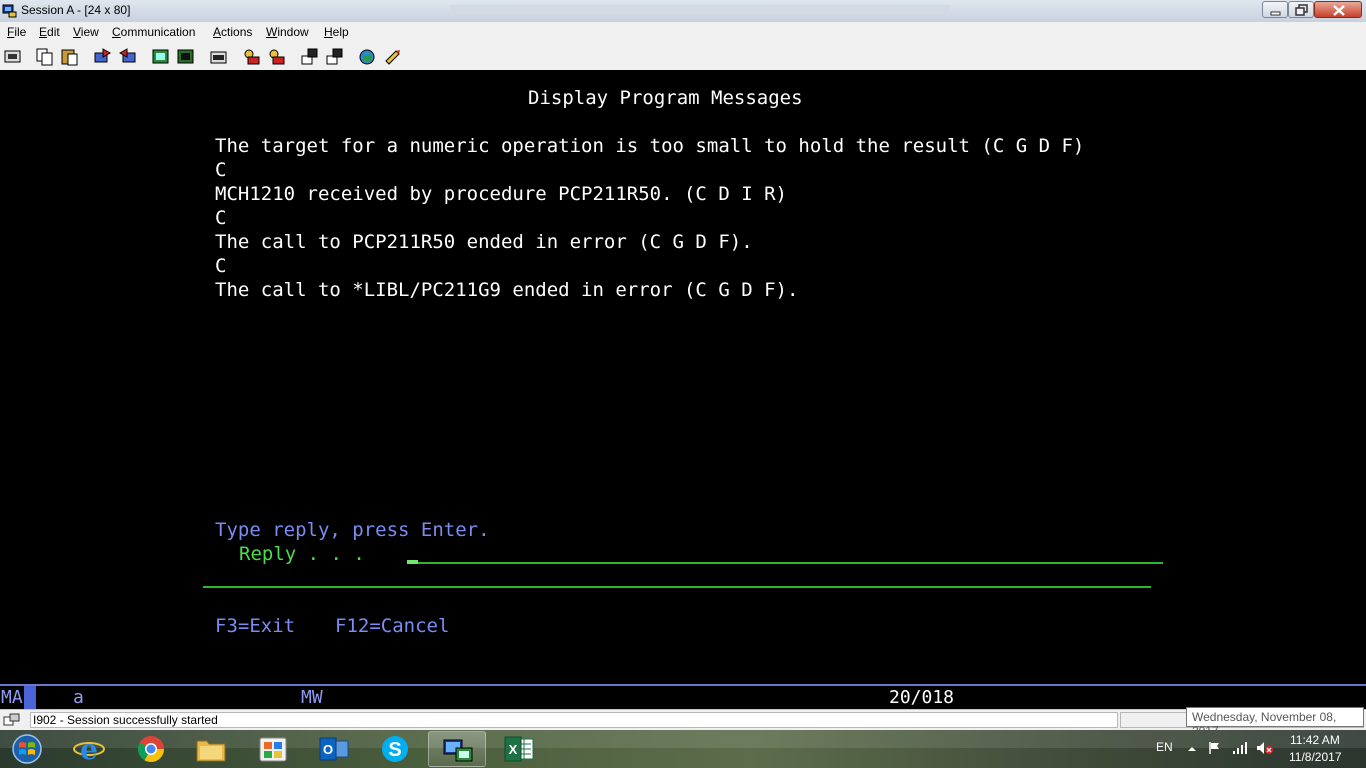  Describe the element at coordinates (683, 749) in the screenshot. I see `taskbar: e O S X EN 11:42 AM 11/8/2017` at that location.